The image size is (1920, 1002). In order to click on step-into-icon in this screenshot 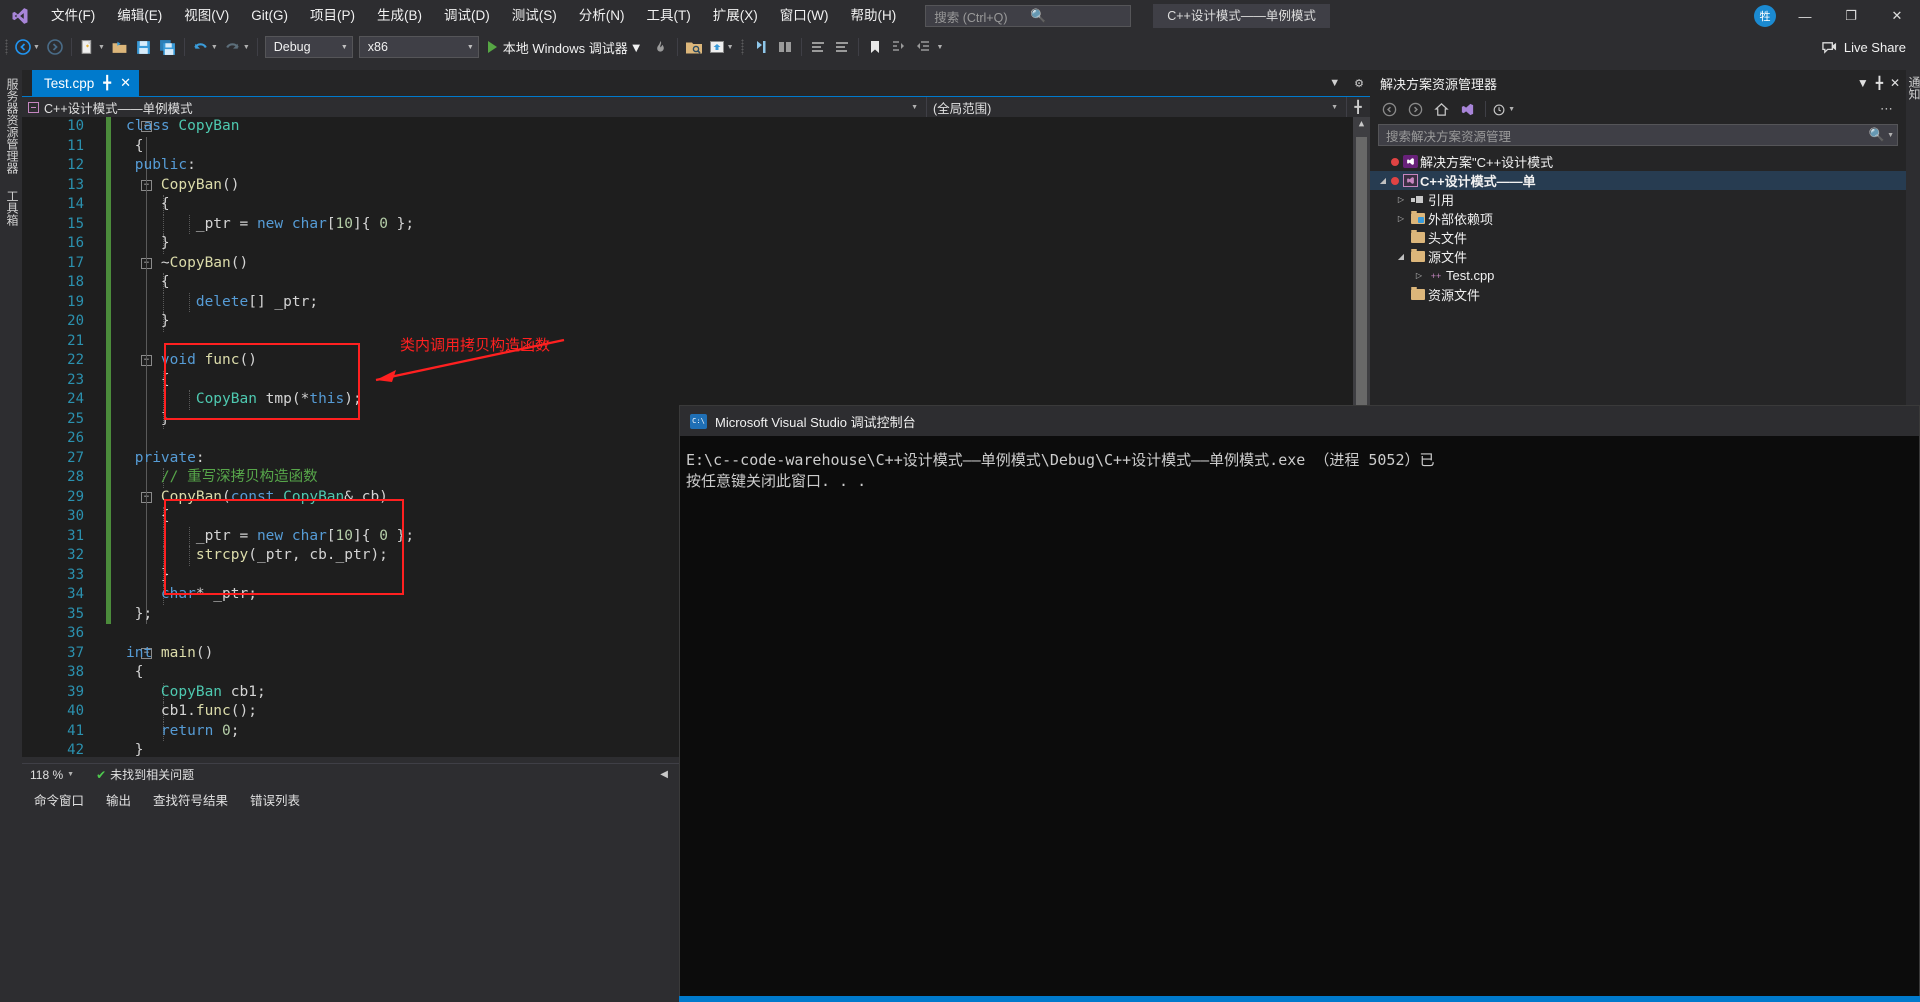, I will do `click(761, 47)`.